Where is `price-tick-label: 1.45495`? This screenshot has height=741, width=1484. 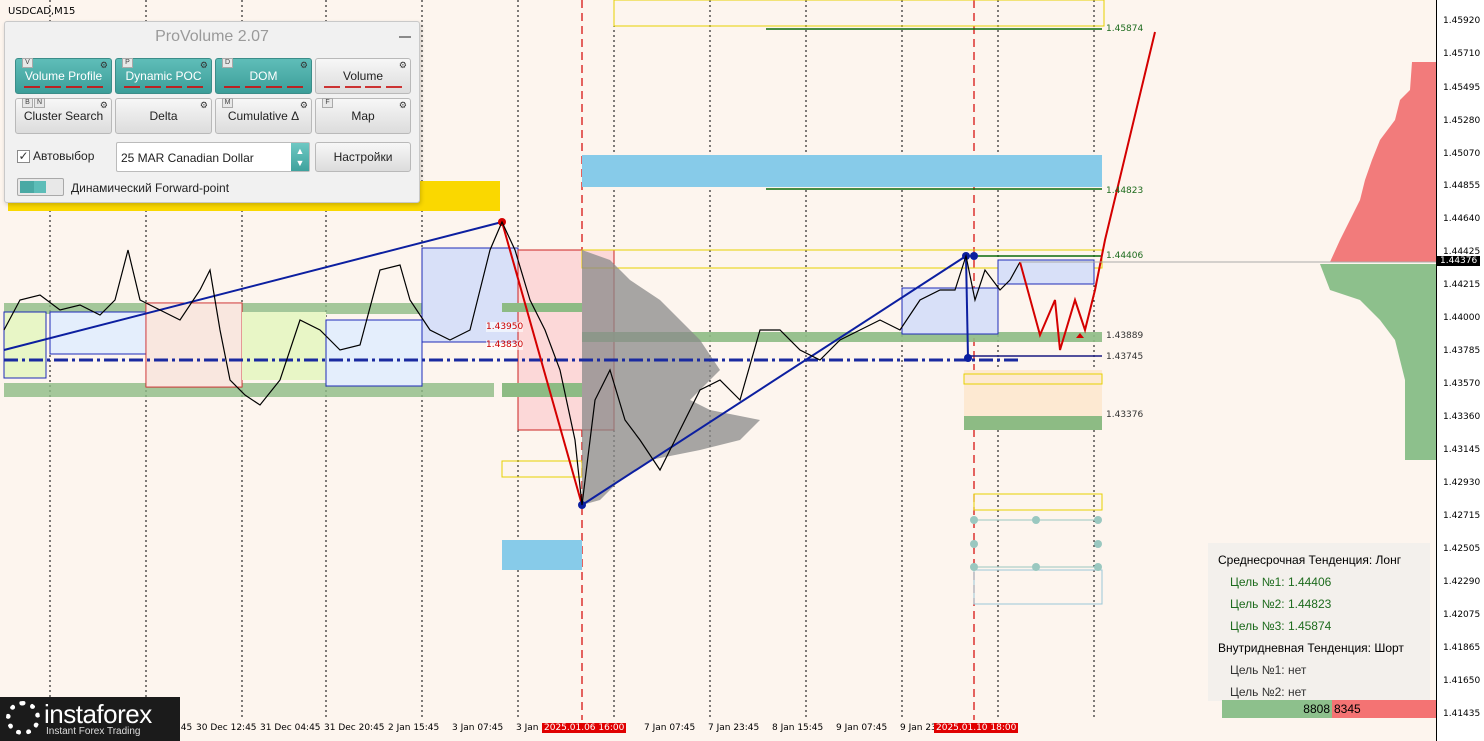 price-tick-label: 1.45495 is located at coordinates (1462, 88).